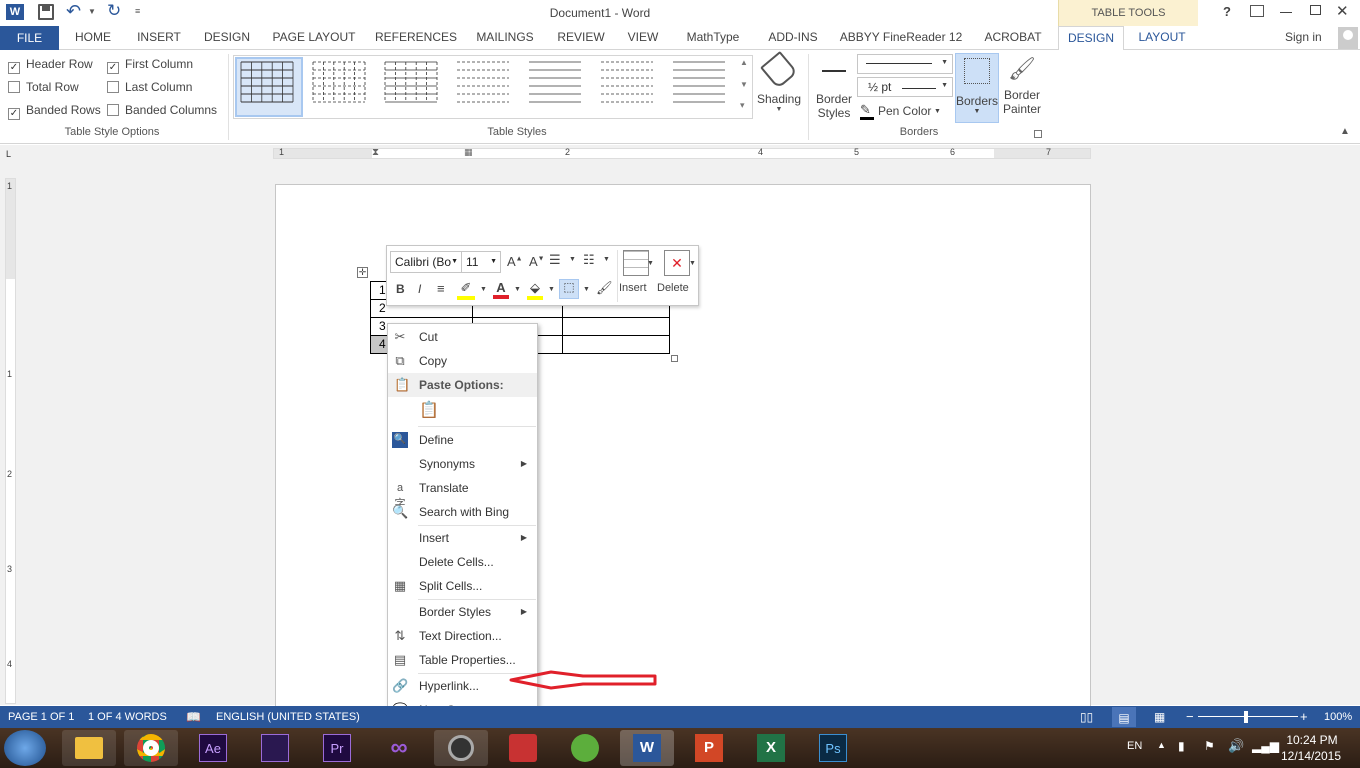 This screenshot has height=768, width=1360. Describe the element at coordinates (905, 87) in the screenshot. I see `line-weight-dropdown: ½ pt ▼` at that location.